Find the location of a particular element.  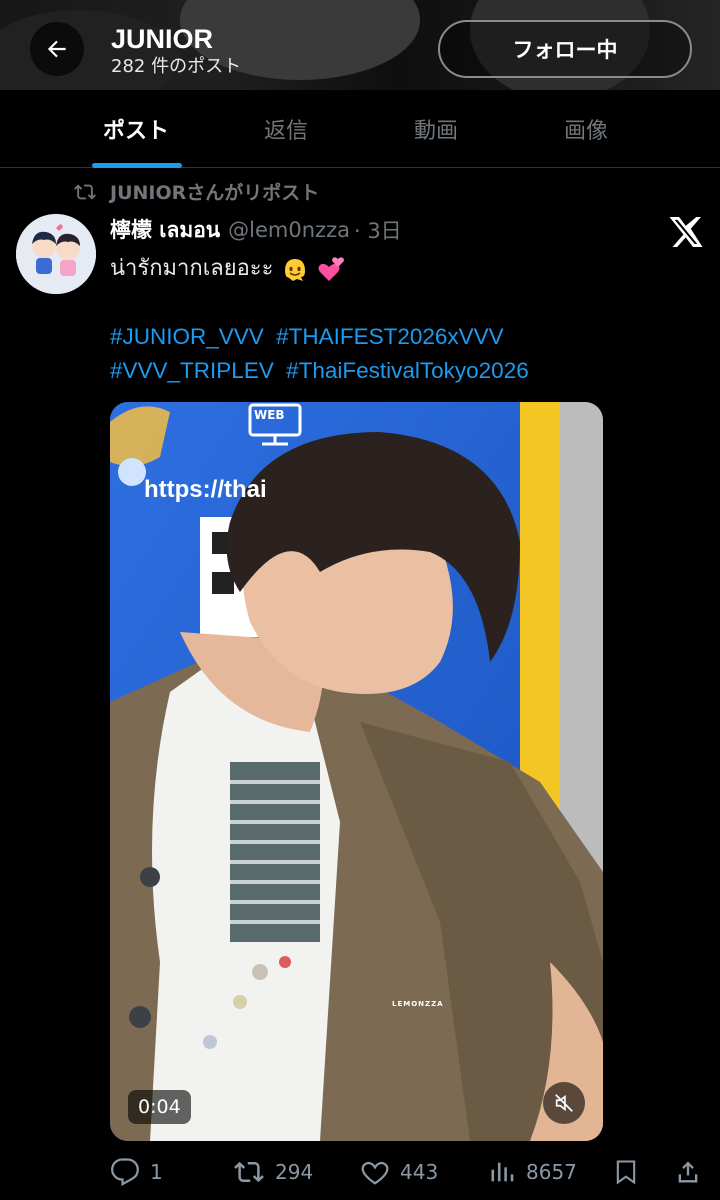

share-icon is located at coordinates (688, 1172).